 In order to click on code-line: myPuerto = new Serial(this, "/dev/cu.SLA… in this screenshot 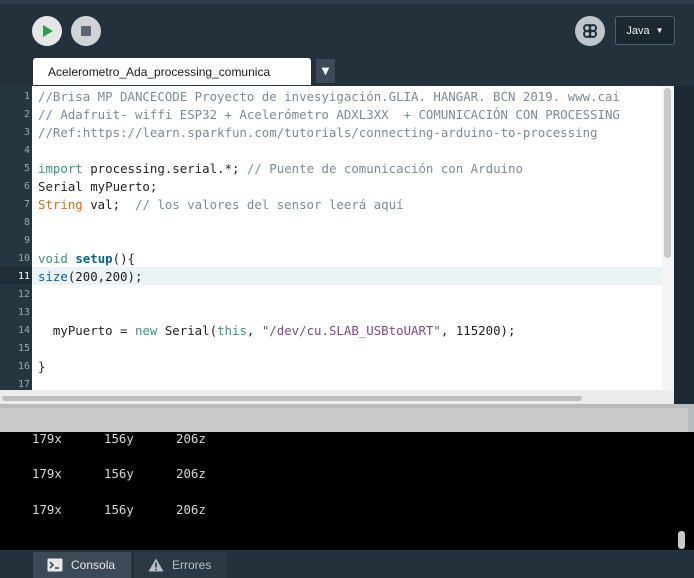, I will do `click(277, 331)`.